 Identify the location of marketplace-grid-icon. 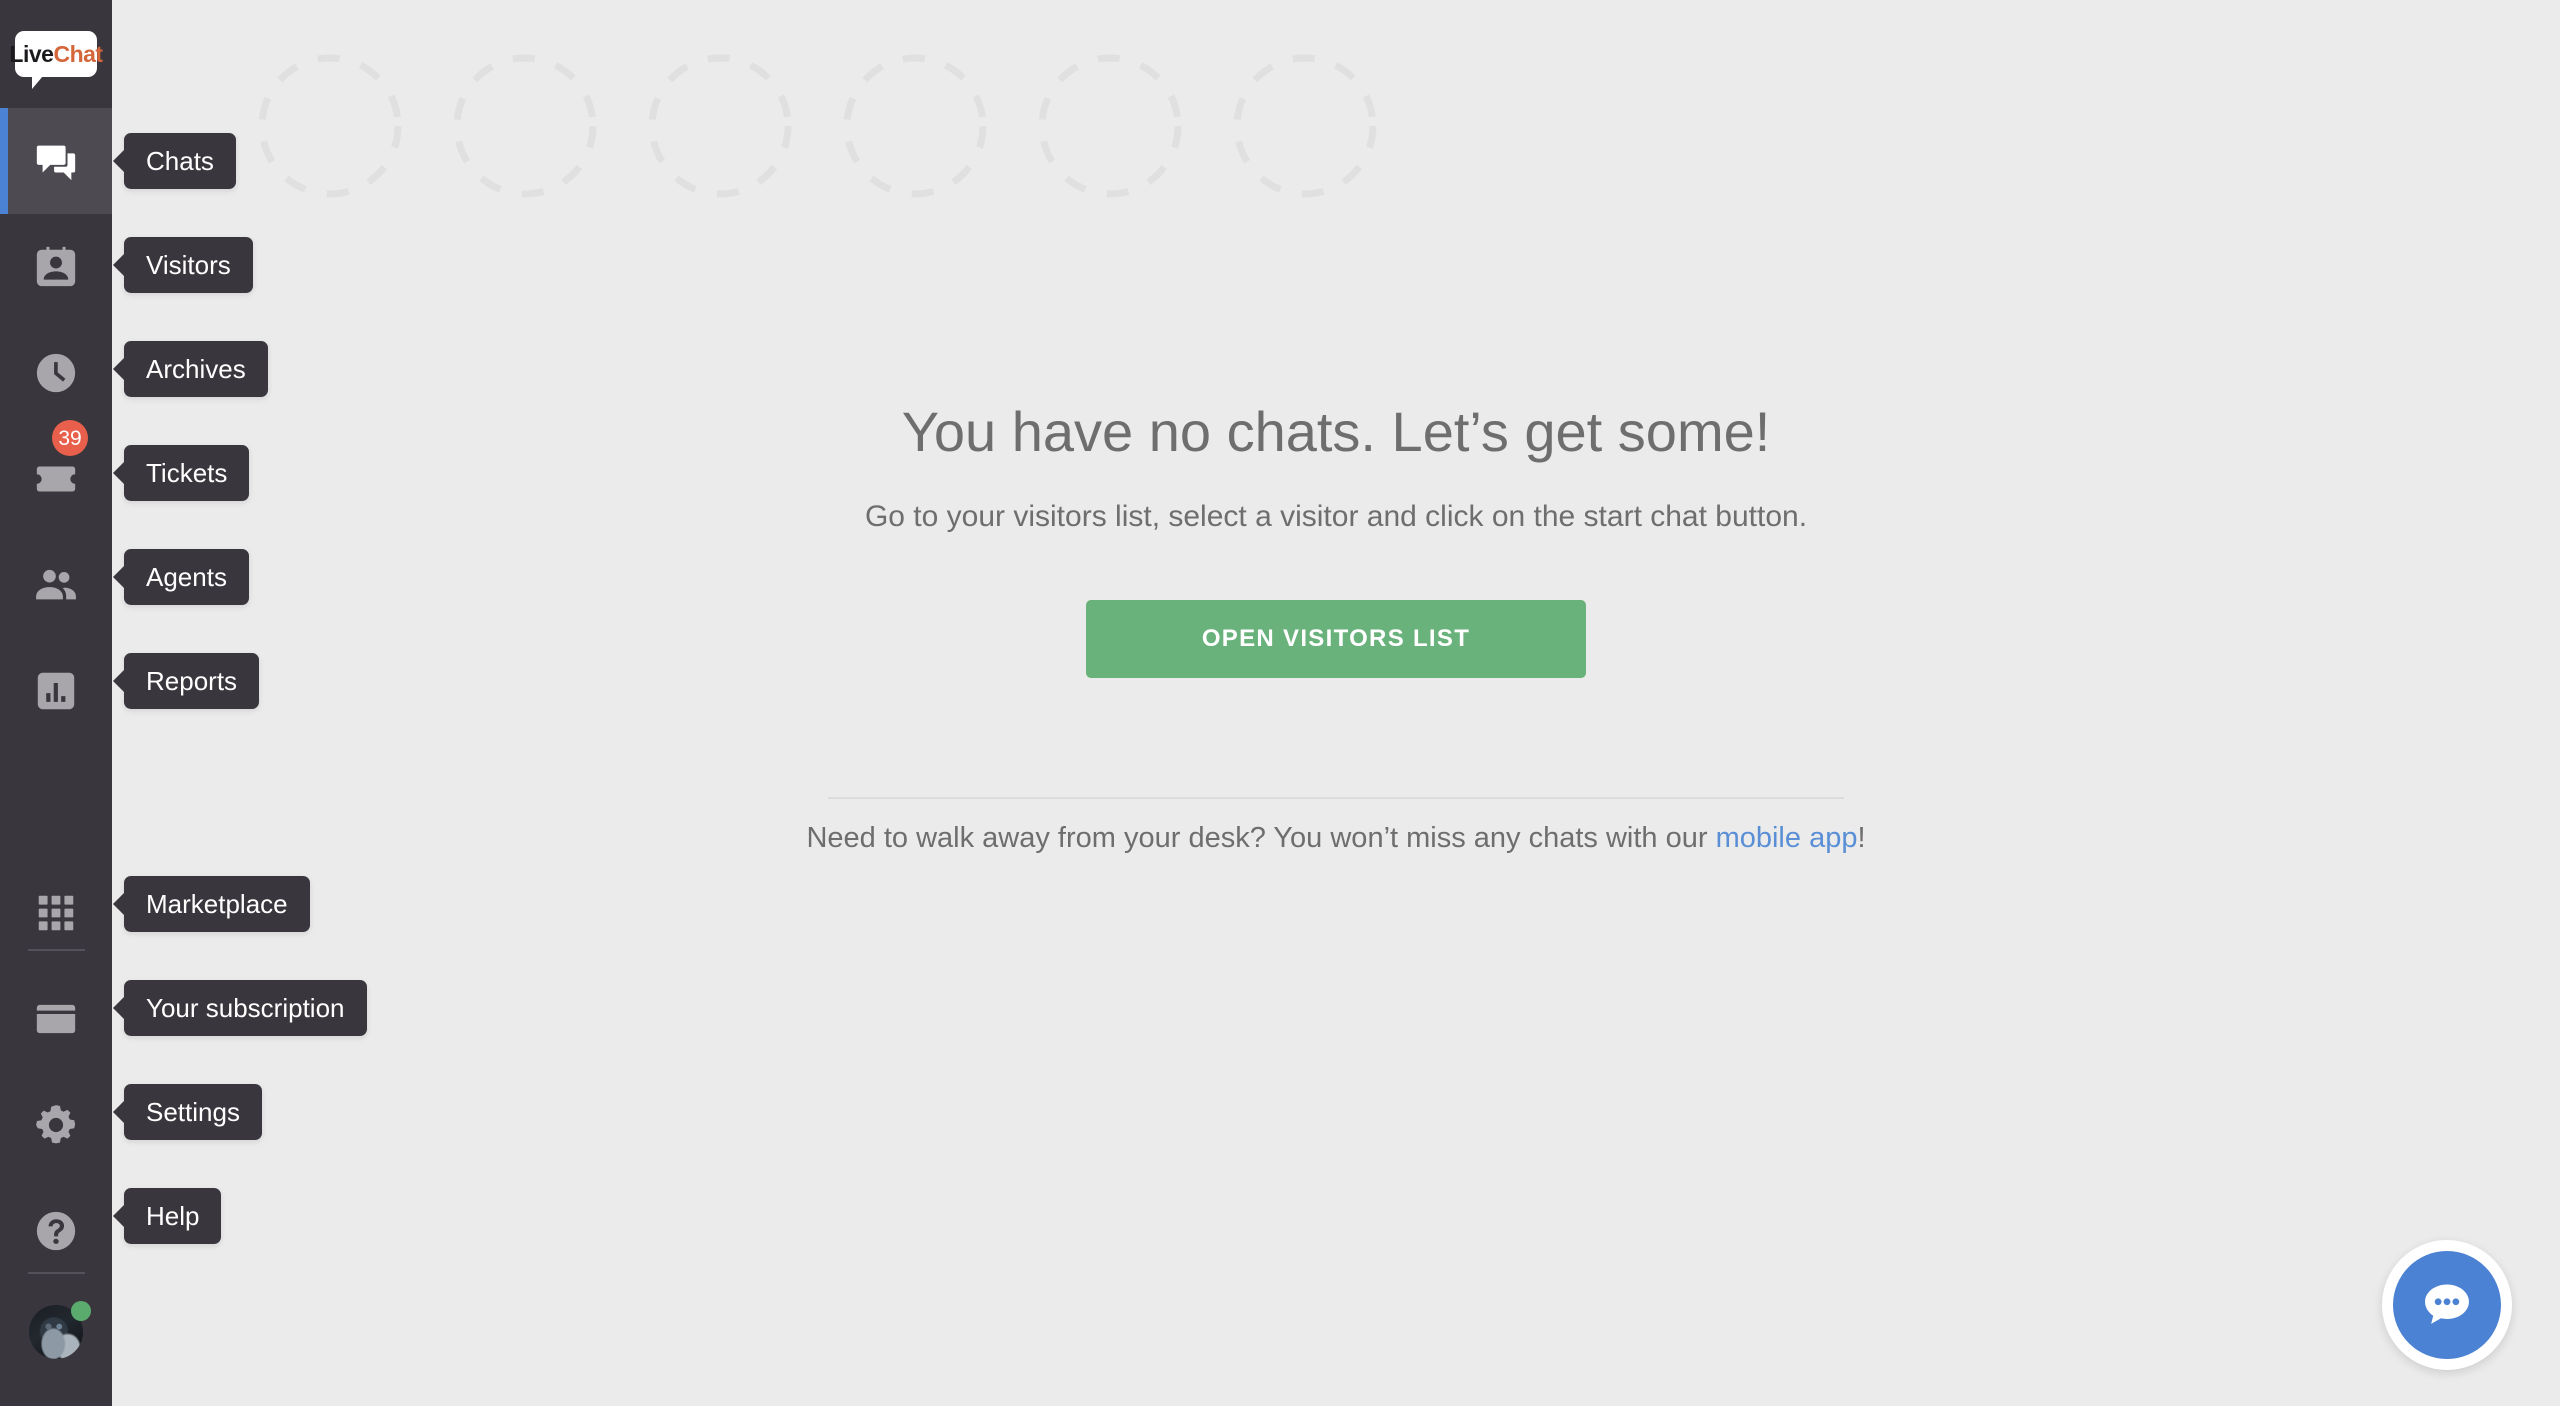
(56, 913).